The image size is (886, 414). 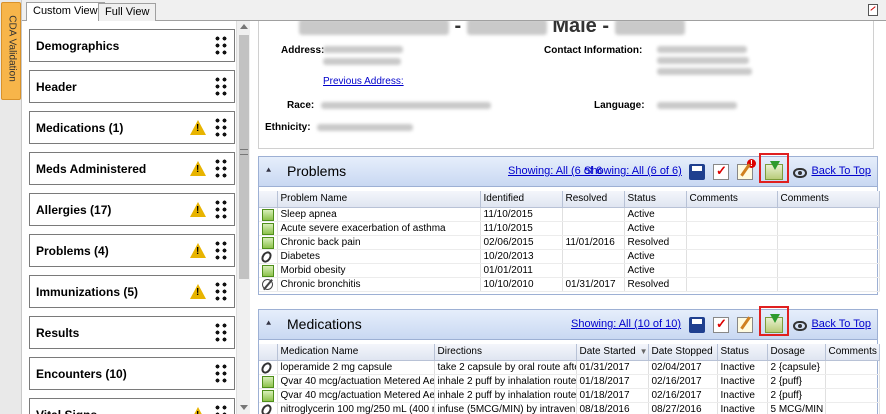 I want to click on section-item: Demographics, so click(x=132, y=45).